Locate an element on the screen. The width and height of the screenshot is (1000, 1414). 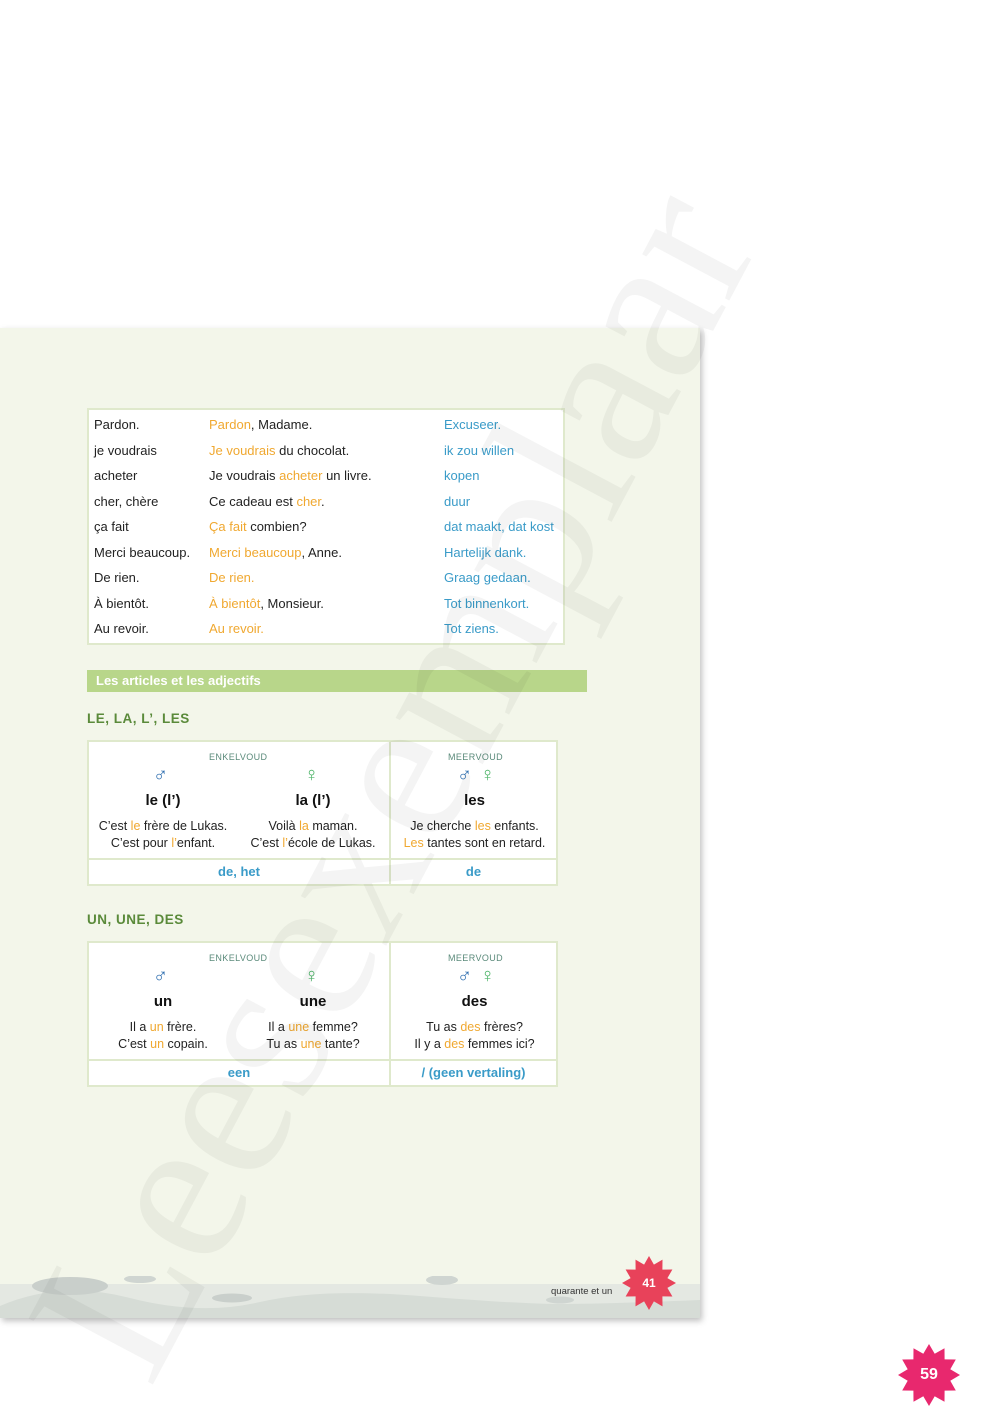
feminine-article: la (l’) is located at coordinates (313, 800).